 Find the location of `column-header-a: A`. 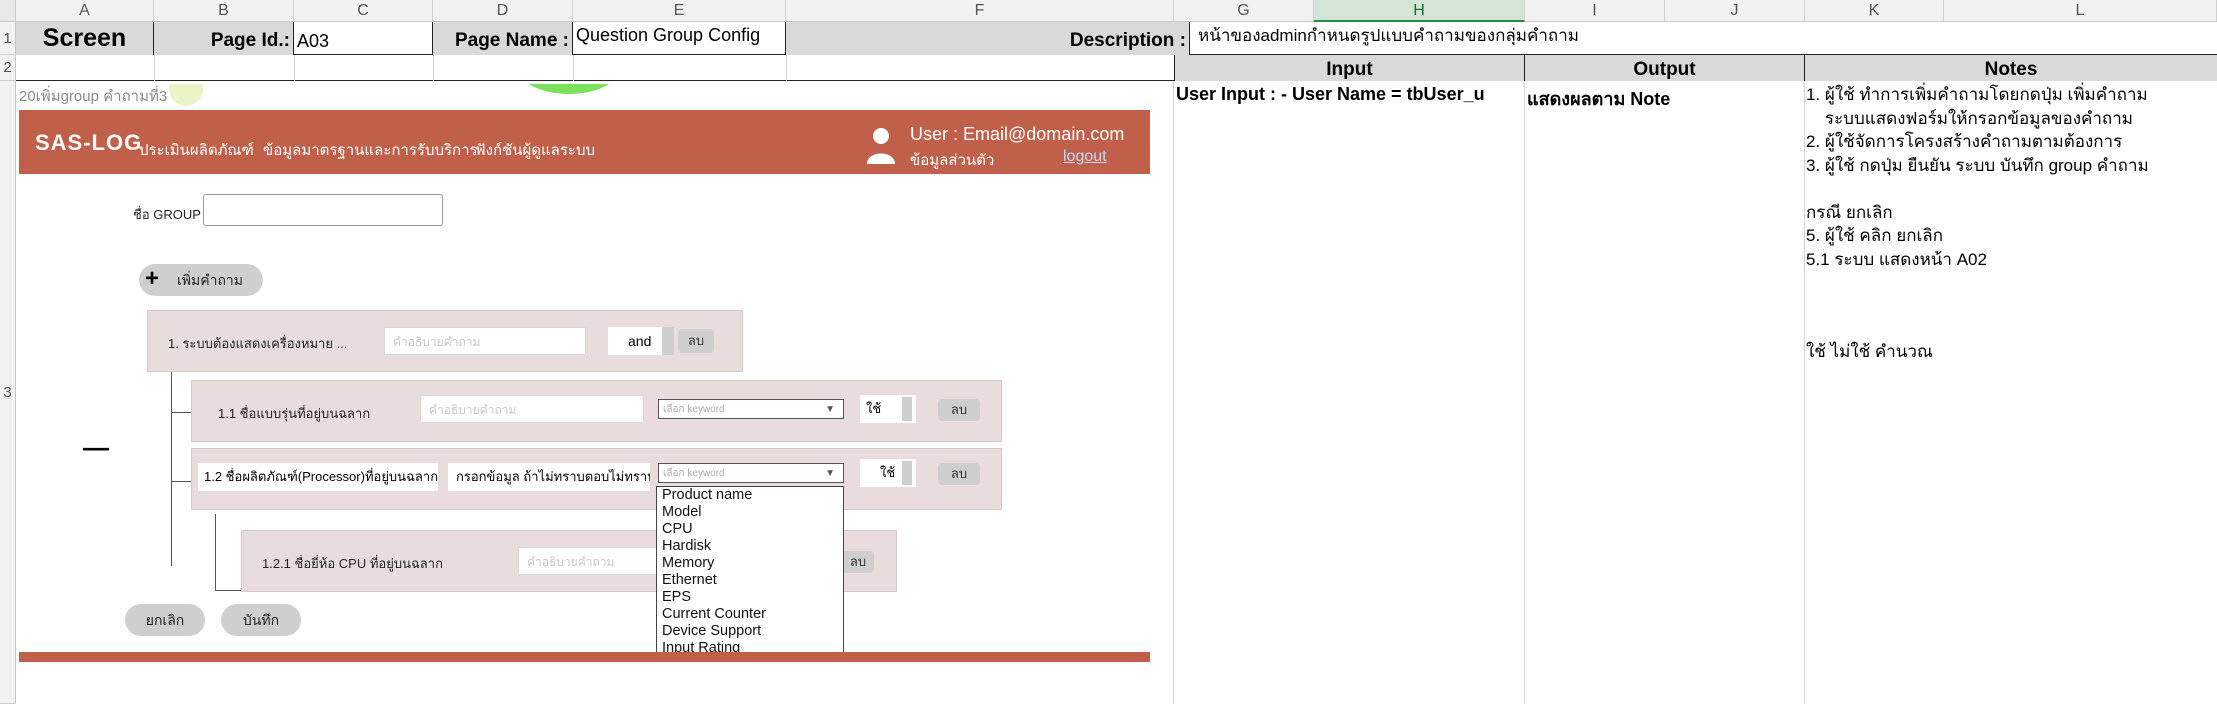

column-header-a: A is located at coordinates (85, 11).